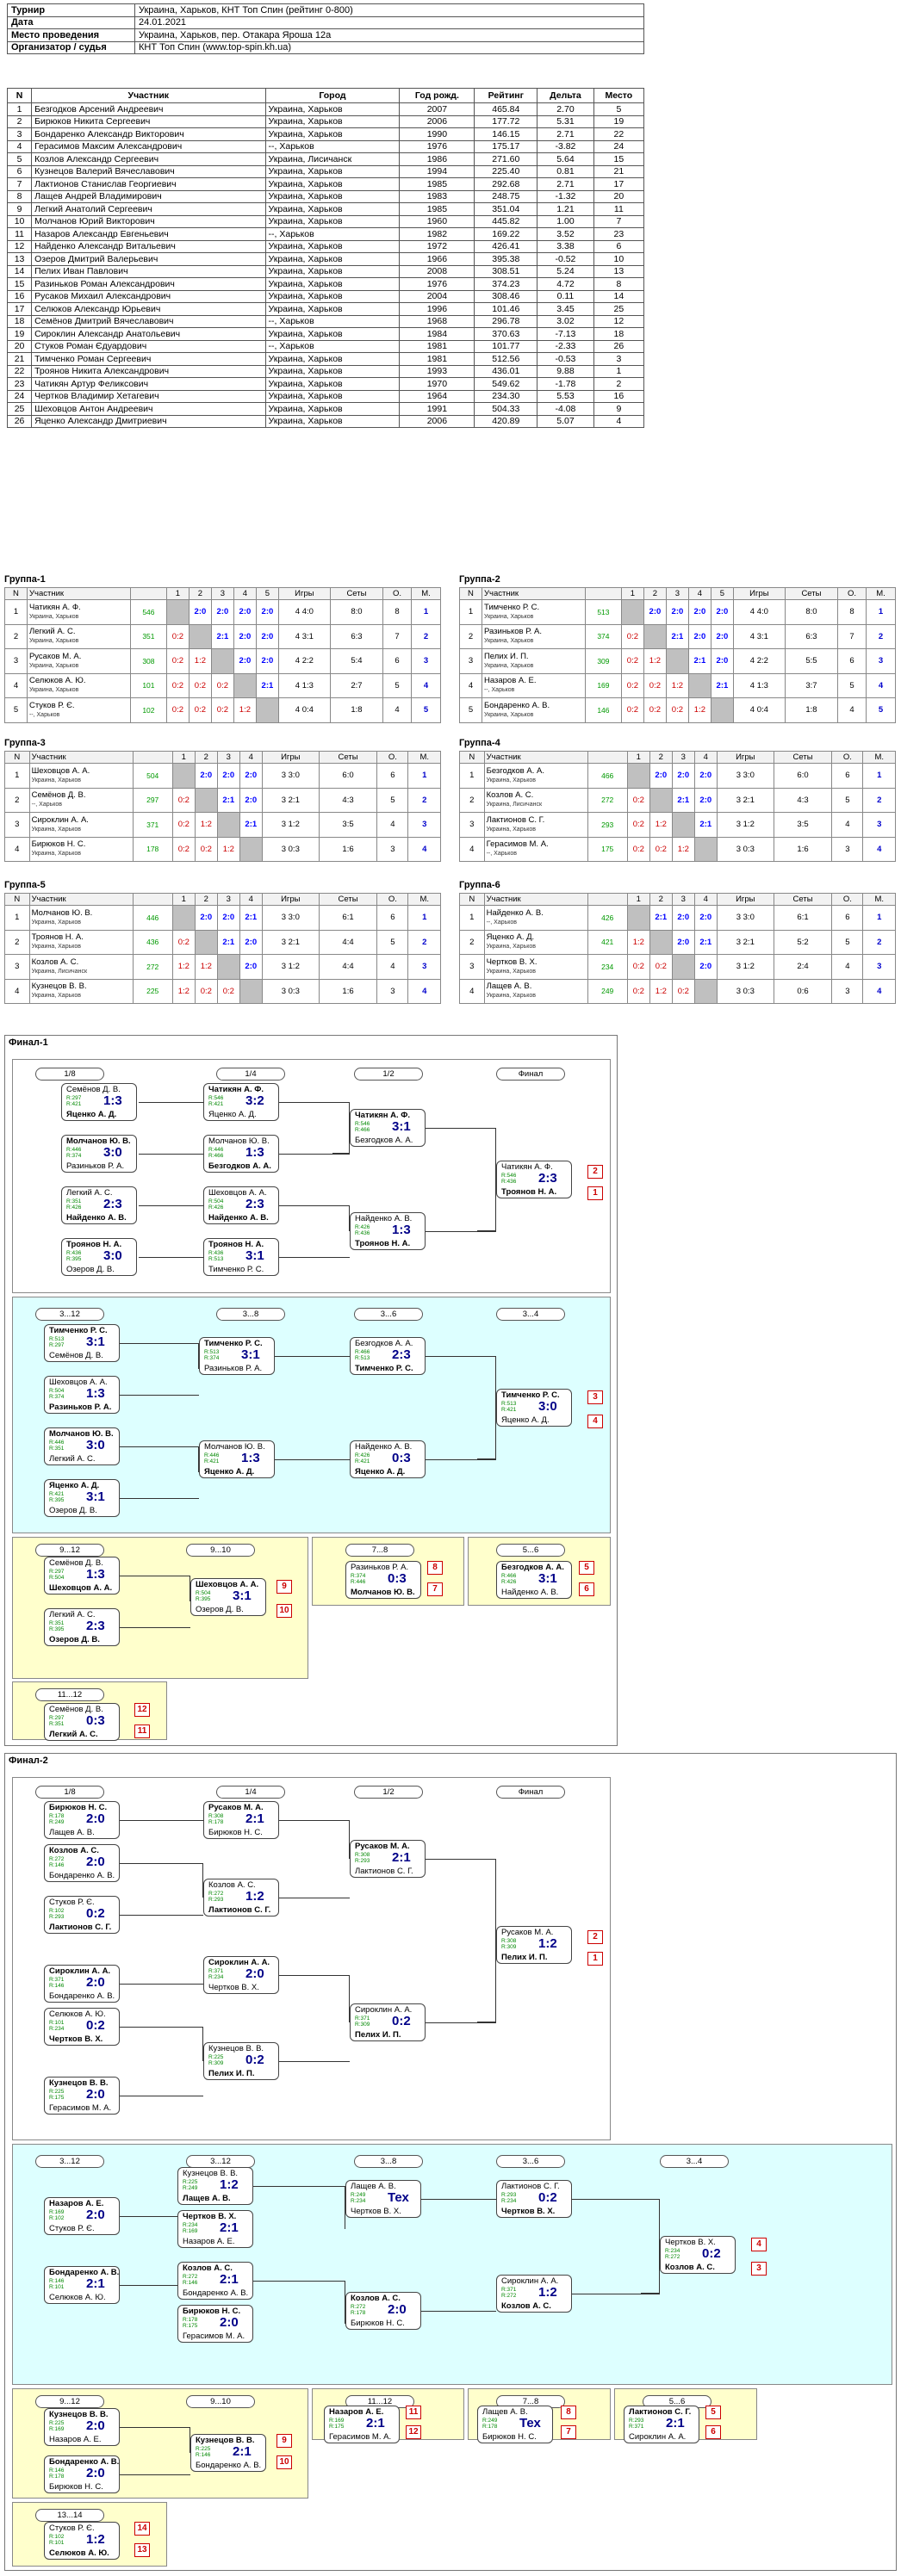 This screenshot has width=901, height=2576. Describe the element at coordinates (55, 607) in the screenshot. I see `player-fullname: Чатикян А. Ф.` at that location.